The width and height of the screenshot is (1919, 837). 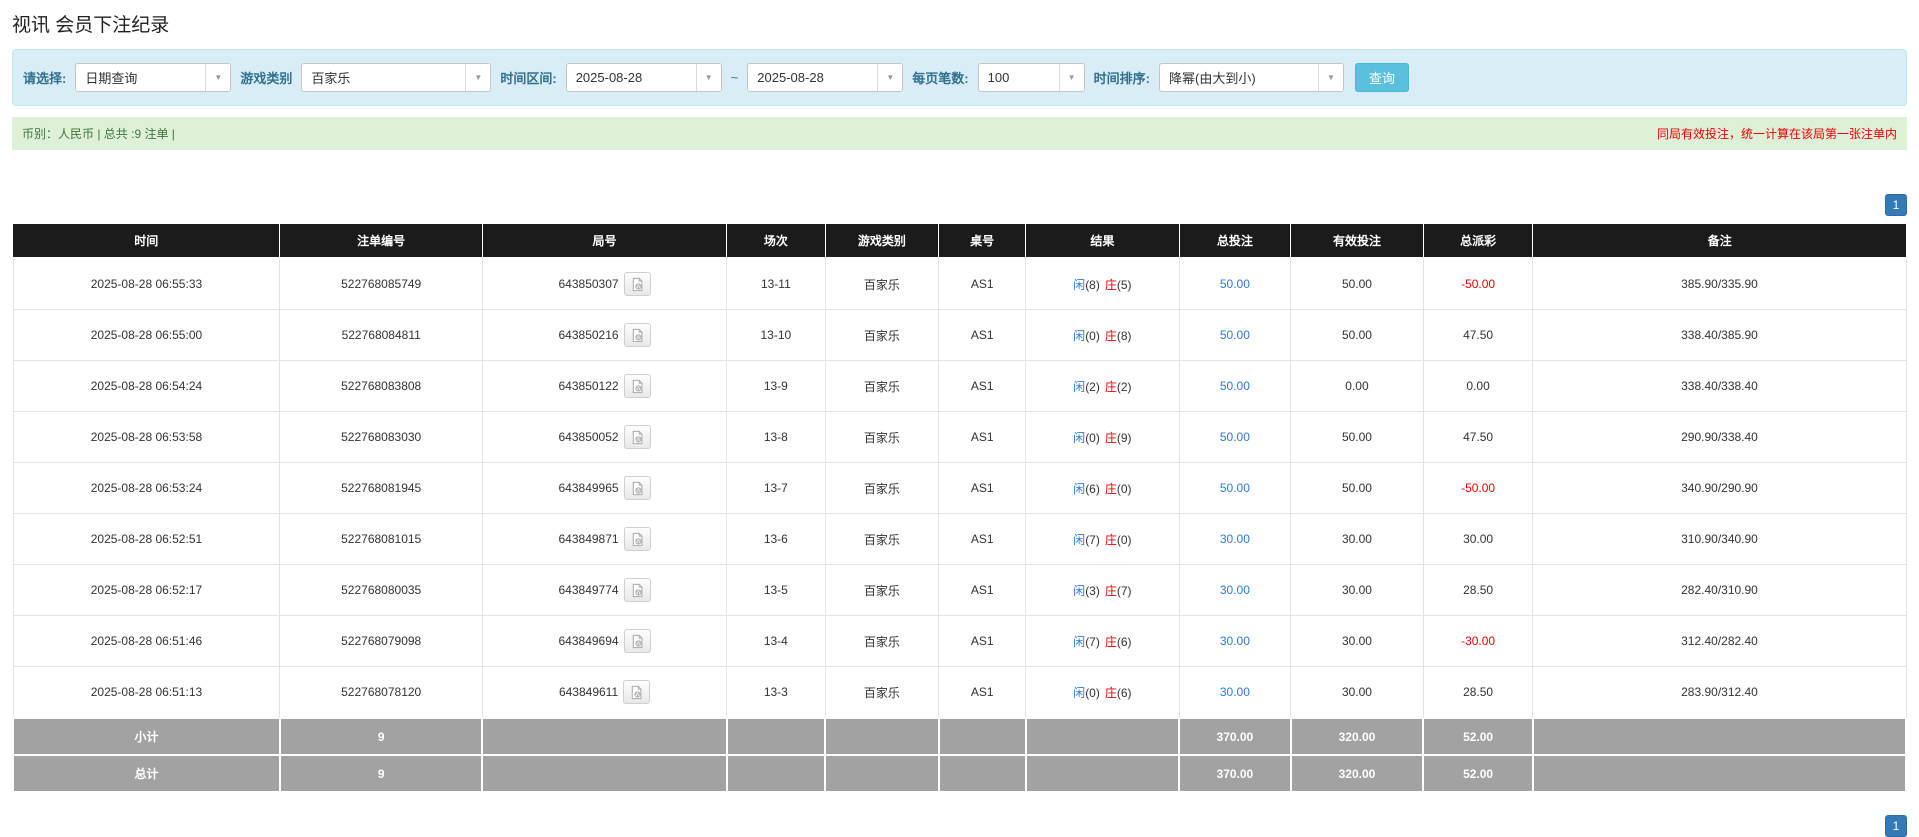 What do you see at coordinates (1478, 437) in the screenshot?
I see `payout-value: 47.50` at bounding box center [1478, 437].